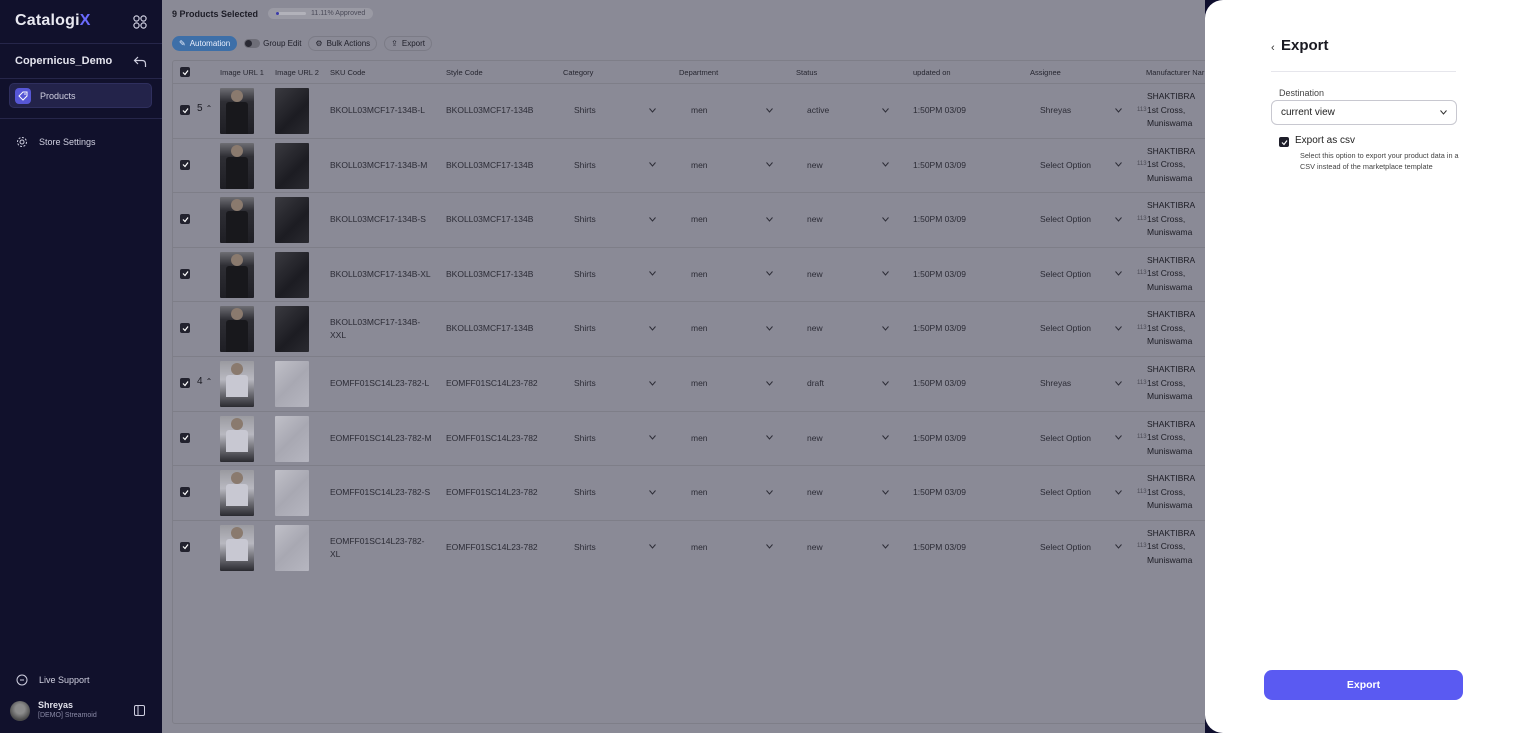  Describe the element at coordinates (932, 72) in the screenshot. I see `column-header: updated on` at that location.